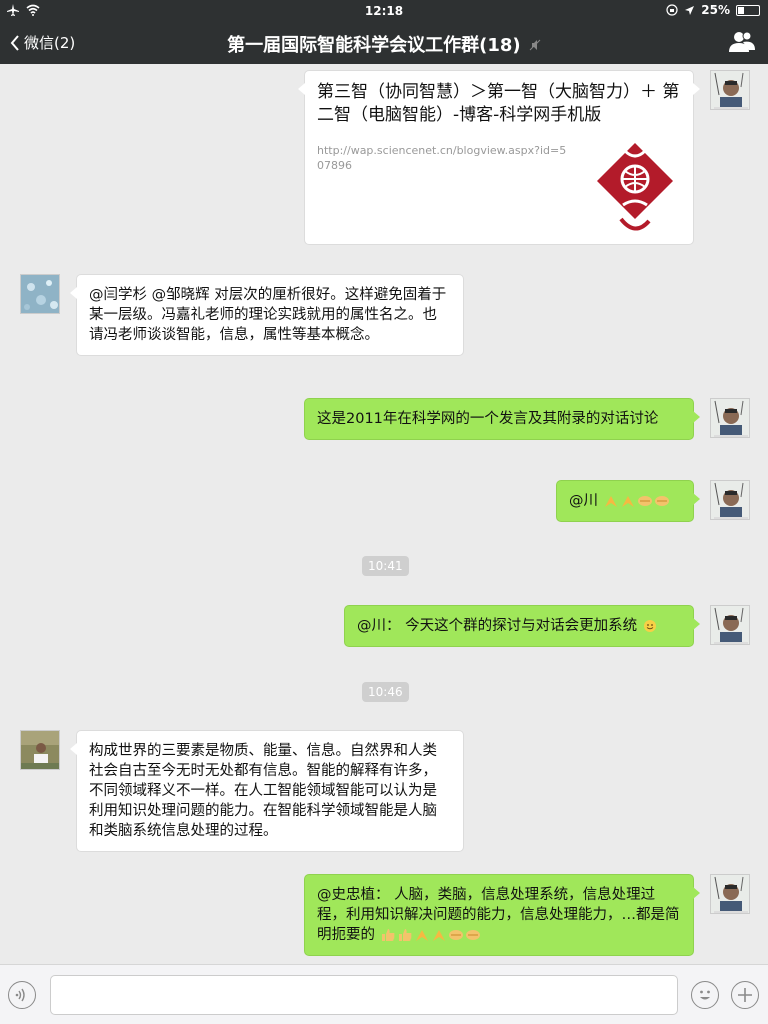 The image size is (768, 1024). I want to click on voice-icon, so click(20, 995).